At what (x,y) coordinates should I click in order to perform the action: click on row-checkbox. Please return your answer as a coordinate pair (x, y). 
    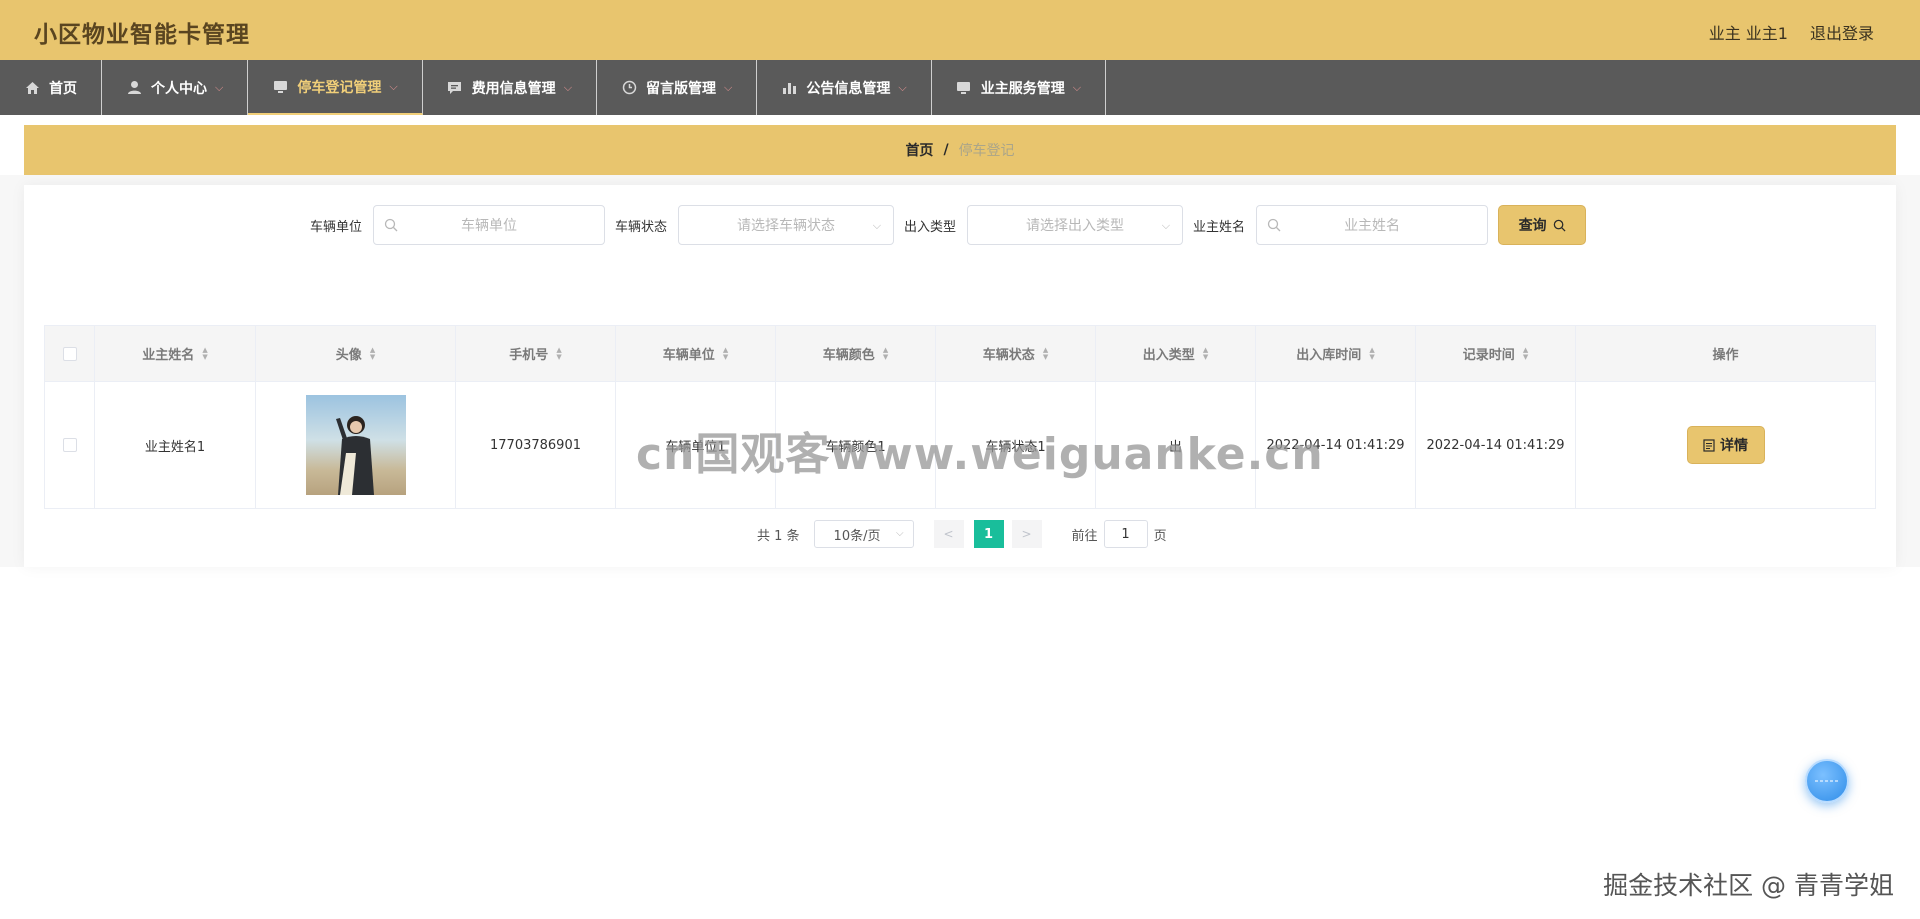
    Looking at the image, I should click on (69, 445).